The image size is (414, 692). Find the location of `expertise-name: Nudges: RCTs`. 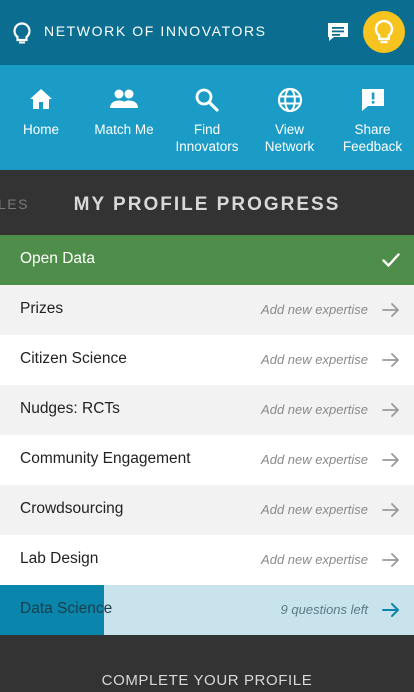

expertise-name: Nudges: RCTs is located at coordinates (70, 408).